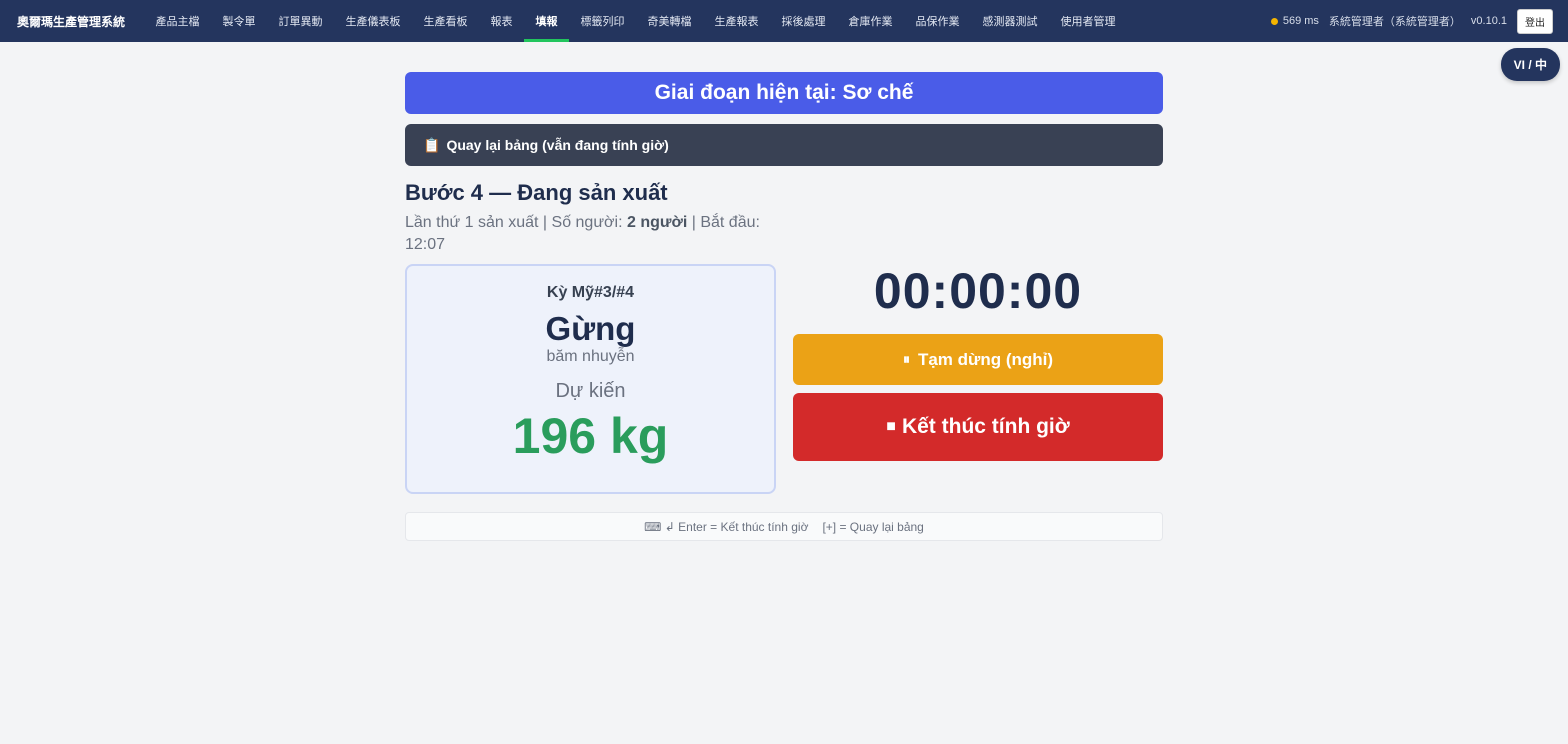  I want to click on logout-button: 登出, so click(1535, 21).